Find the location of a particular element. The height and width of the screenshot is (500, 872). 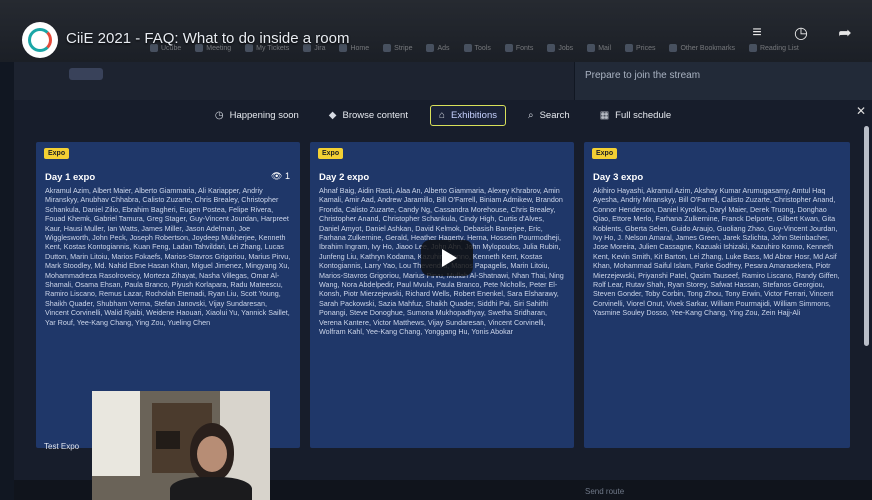

bookmark-label: Tools is located at coordinates (482, 48).